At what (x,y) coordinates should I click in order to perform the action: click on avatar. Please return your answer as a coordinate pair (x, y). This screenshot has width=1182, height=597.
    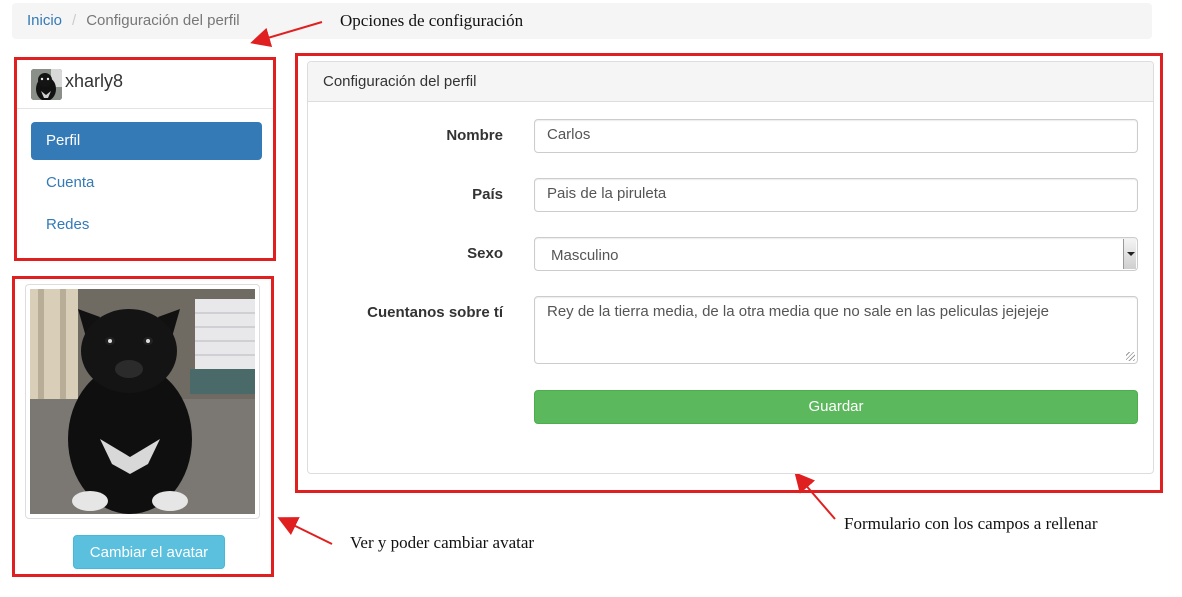
    Looking at the image, I should click on (46, 84).